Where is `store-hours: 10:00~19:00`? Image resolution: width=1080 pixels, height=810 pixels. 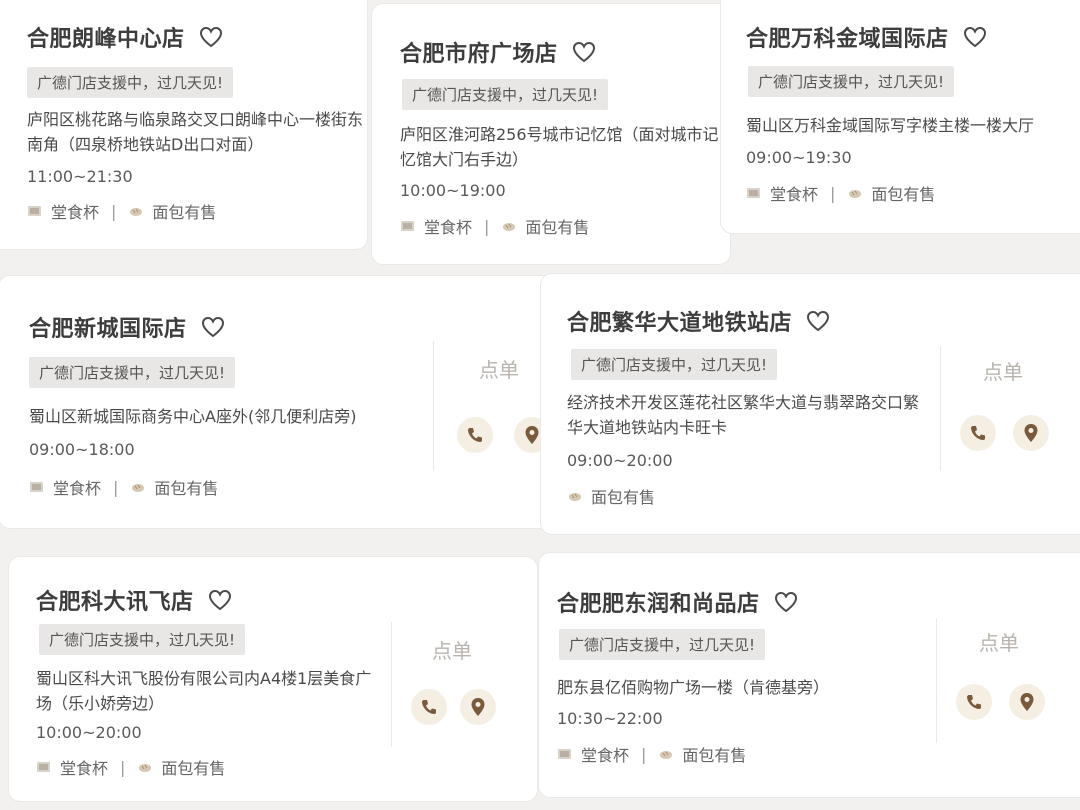
store-hours: 10:00~19:00 is located at coordinates (453, 190).